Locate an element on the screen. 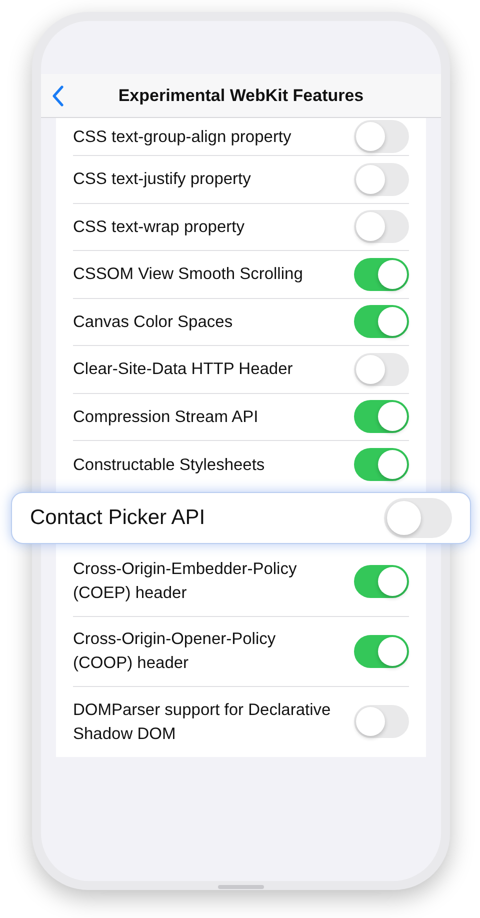 The width and height of the screenshot is (480, 918). setting-label: Clear-Site-Data HTTP Header is located at coordinates (183, 369).